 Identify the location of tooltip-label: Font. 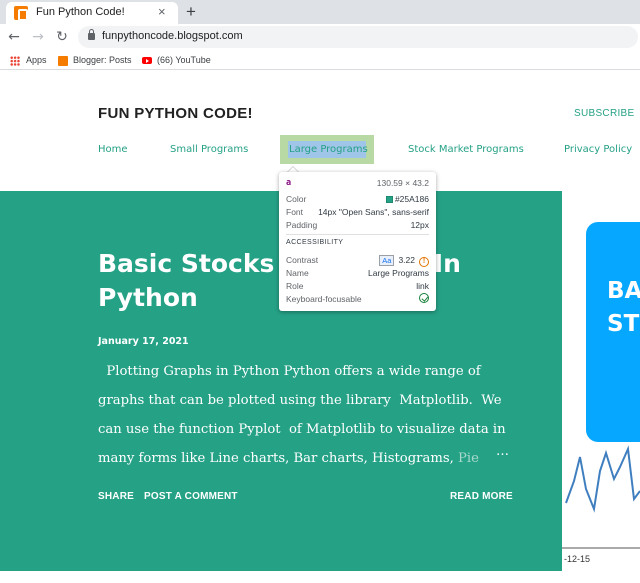
(295, 212).